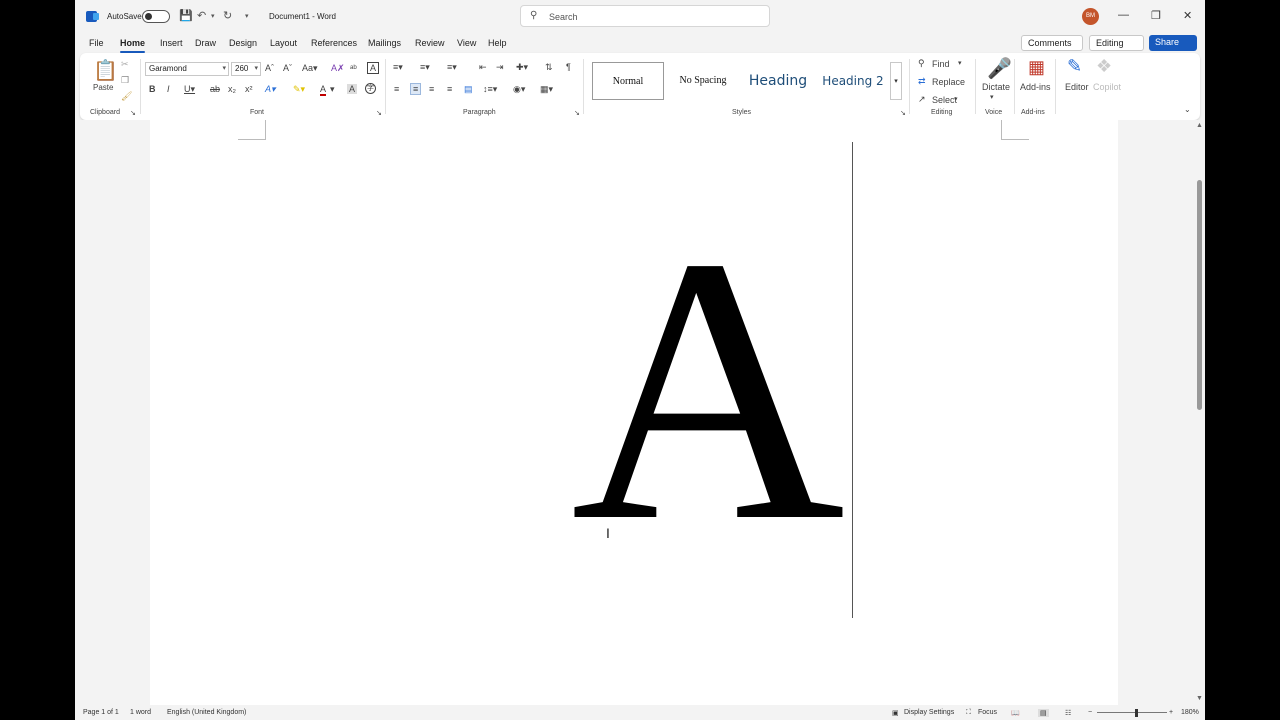 This screenshot has height=720, width=1280. What do you see at coordinates (213, 16) in the screenshot?
I see `undo-dropdown-icon: ▾` at bounding box center [213, 16].